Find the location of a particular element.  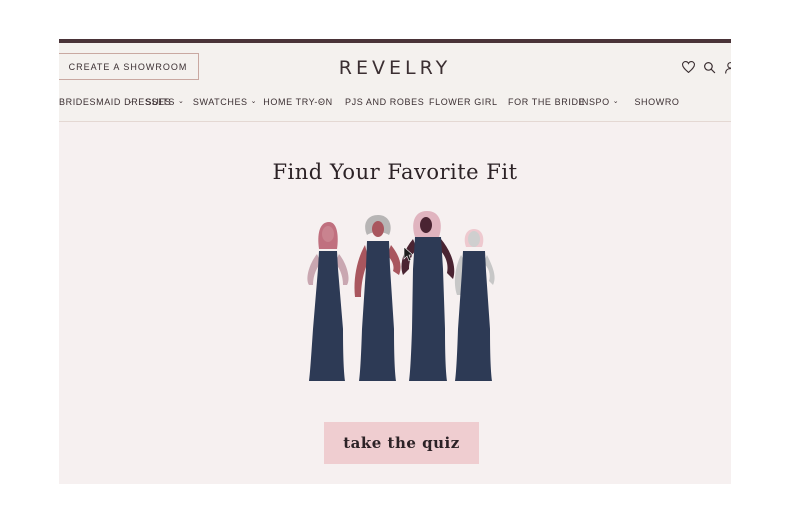

nav-item-home-try-on: HOME TRY-ON ⌄ is located at coordinates (296, 102).